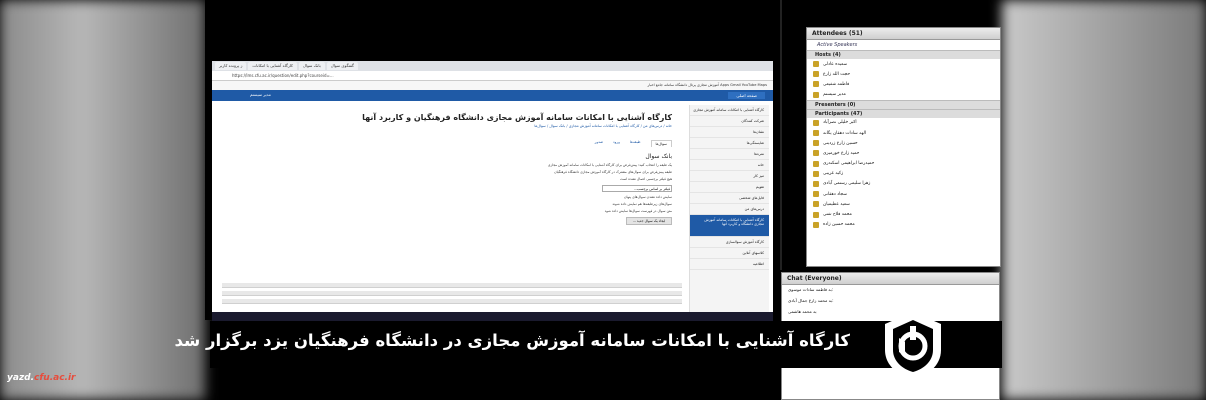  I want to click on chat-message: به فاطمه سادات موسوی:, so click(811, 289).